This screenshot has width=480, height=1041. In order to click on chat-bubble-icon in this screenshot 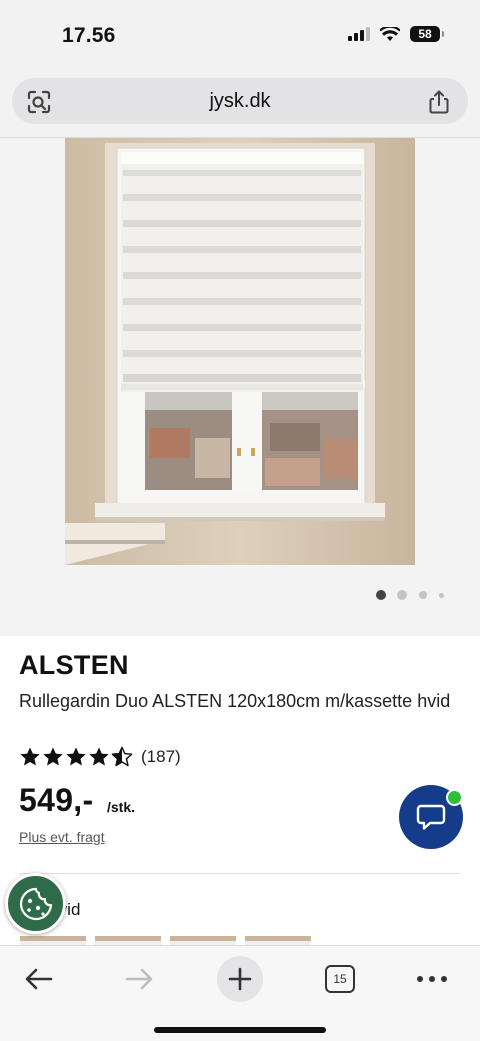, I will do `click(431, 817)`.